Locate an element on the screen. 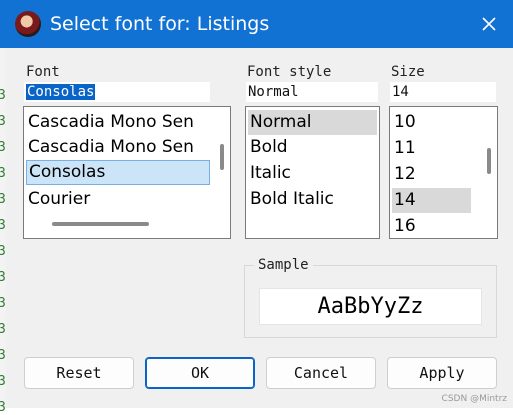  sample-preview: AaBbYyZz is located at coordinates (370, 306).